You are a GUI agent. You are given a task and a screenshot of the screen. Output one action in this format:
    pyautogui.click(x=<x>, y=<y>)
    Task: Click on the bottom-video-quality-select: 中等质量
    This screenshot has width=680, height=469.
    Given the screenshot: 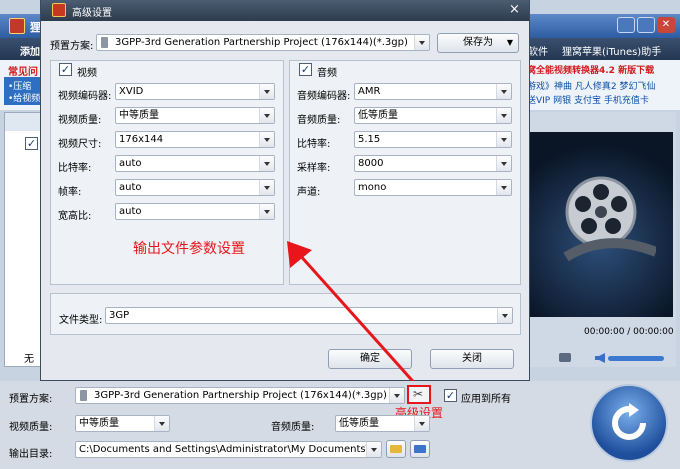 What is the action you would take?
    pyautogui.click(x=122, y=423)
    